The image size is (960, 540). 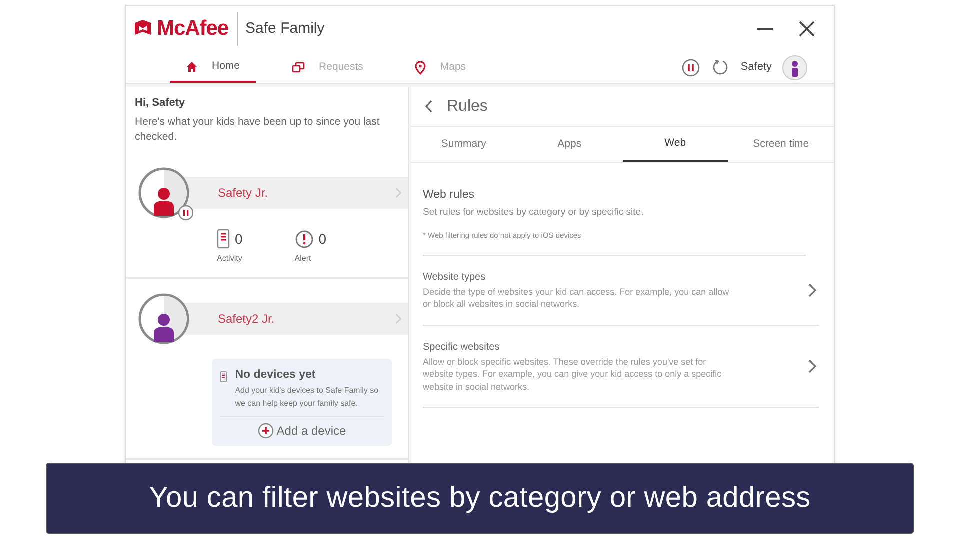 I want to click on add-device-button: Add a device, so click(x=302, y=431).